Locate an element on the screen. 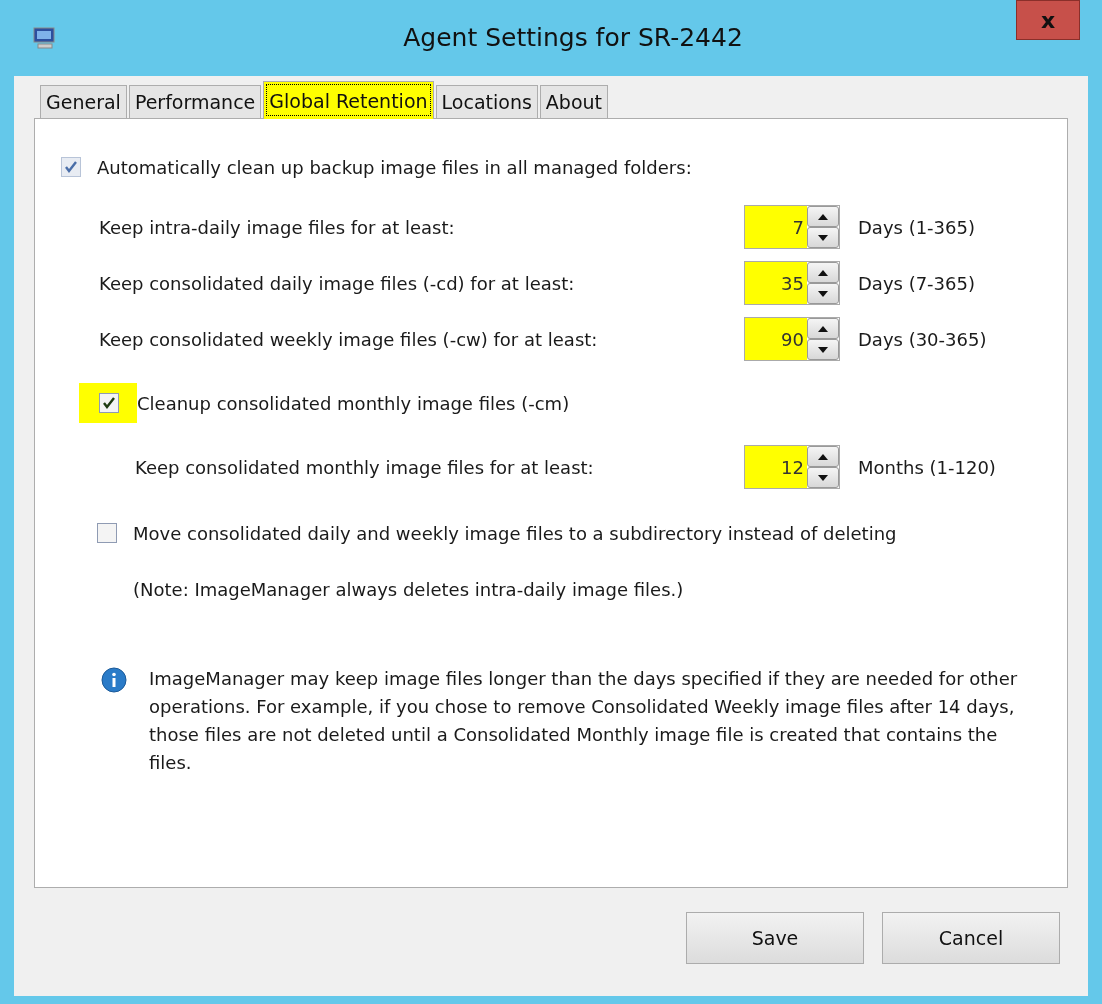  number-spinner: 12 is located at coordinates (792, 467).